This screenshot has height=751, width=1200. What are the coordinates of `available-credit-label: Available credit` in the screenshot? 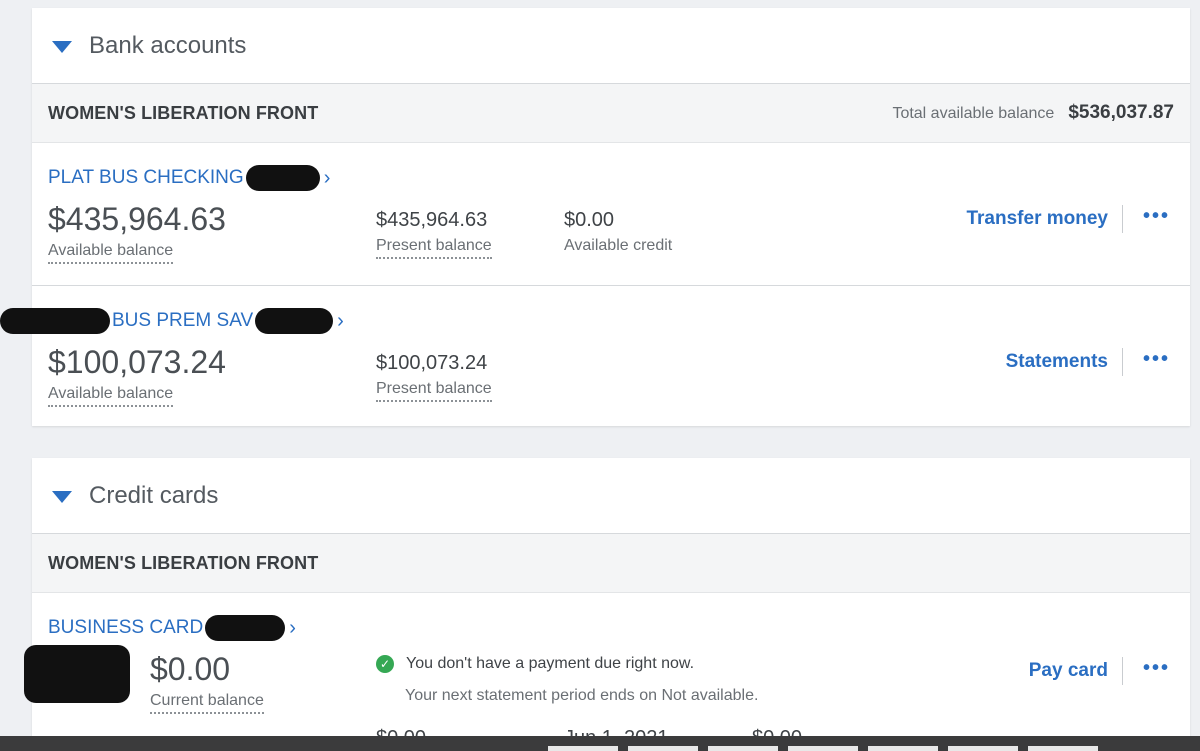 It's located at (618, 245).